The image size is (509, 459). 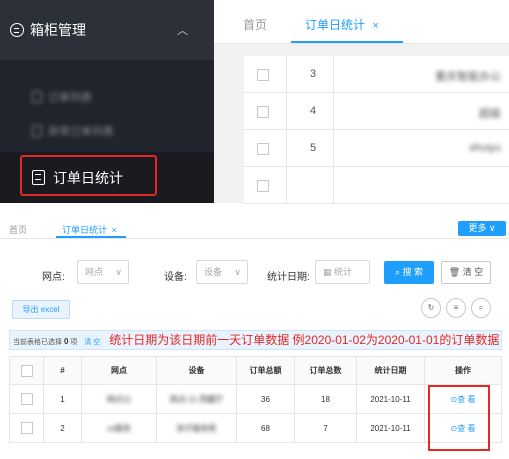 What do you see at coordinates (265, 370) in the screenshot?
I see `col-header-amount: 订单总额` at bounding box center [265, 370].